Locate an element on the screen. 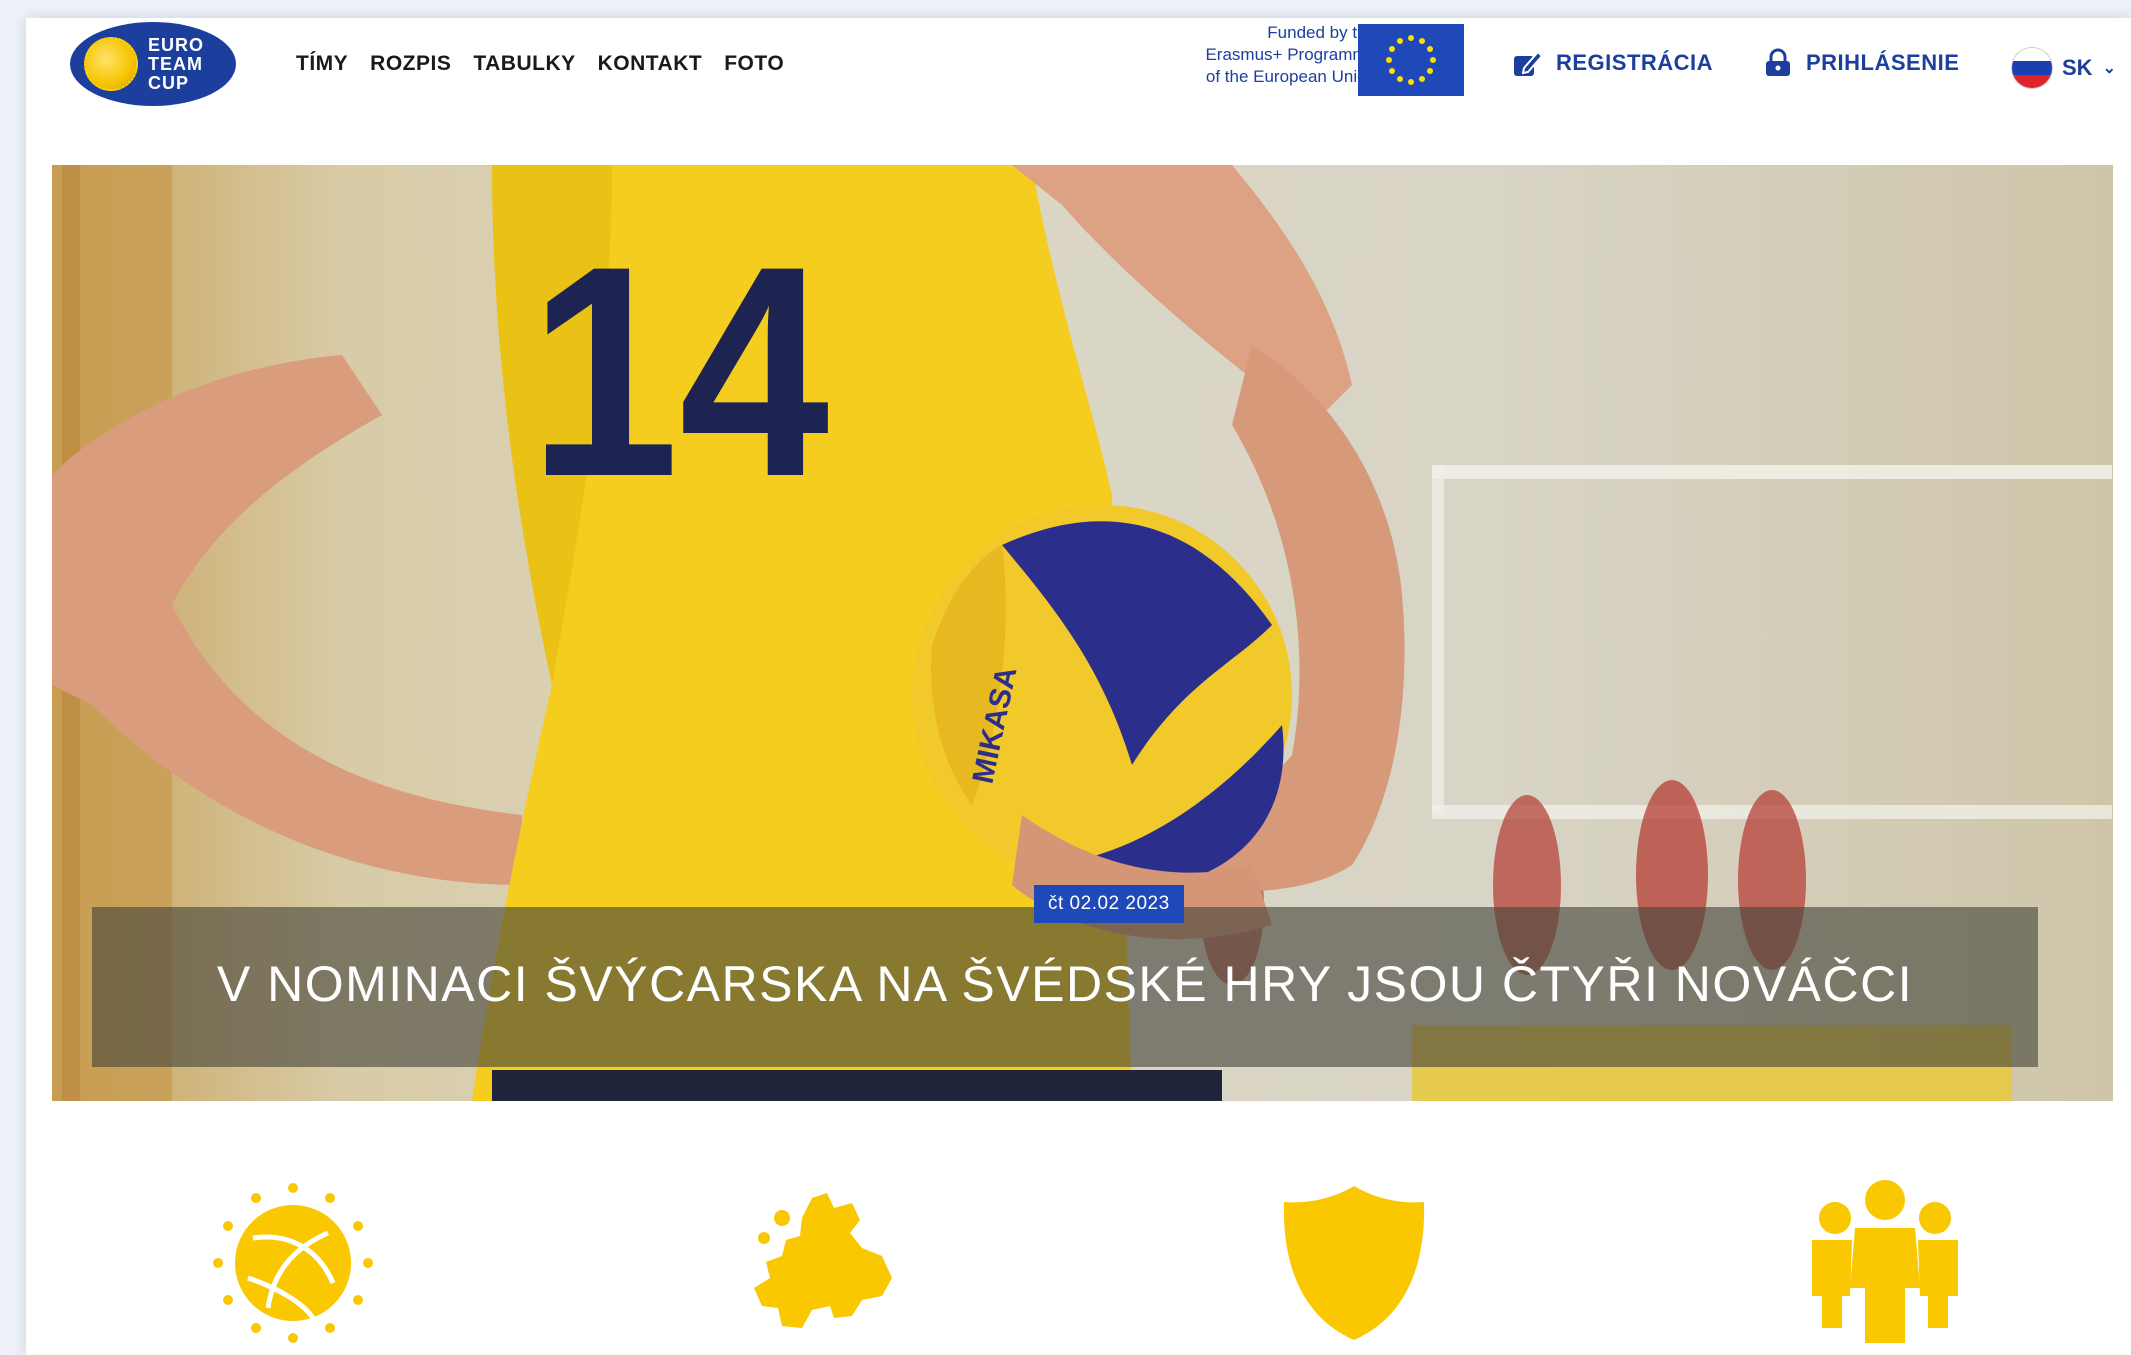 The image size is (2131, 1355). login-link: PRIHLÁSENIE is located at coordinates (1860, 63).